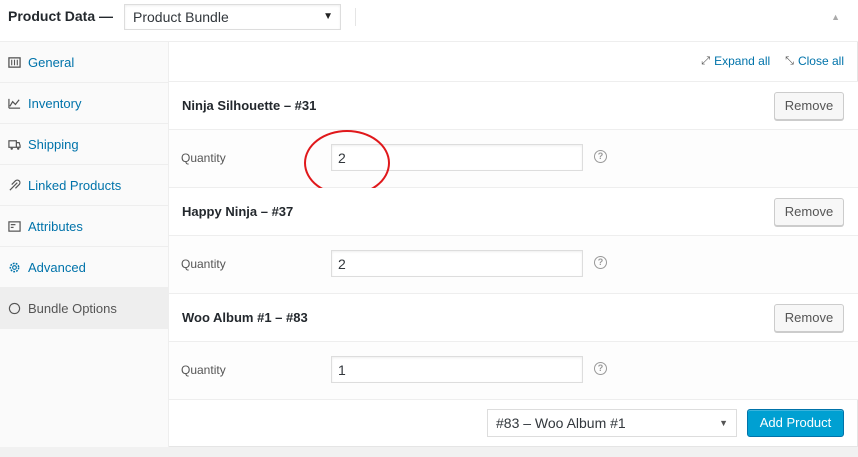 The height and width of the screenshot is (457, 858). Describe the element at coordinates (355, 17) in the screenshot. I see `header-divider` at that location.